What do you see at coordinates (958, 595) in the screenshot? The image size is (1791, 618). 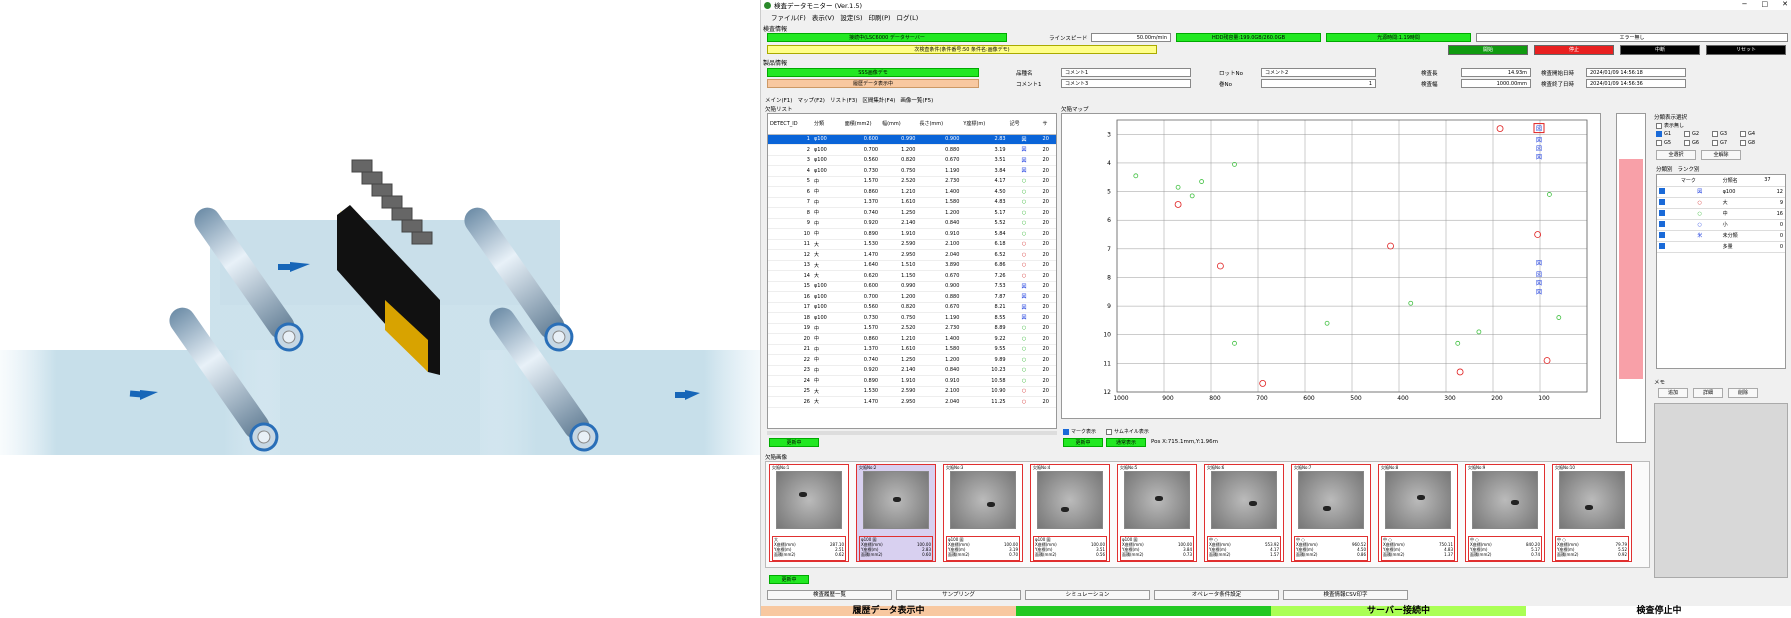 I see `sampling-button: サンプリング` at bounding box center [958, 595].